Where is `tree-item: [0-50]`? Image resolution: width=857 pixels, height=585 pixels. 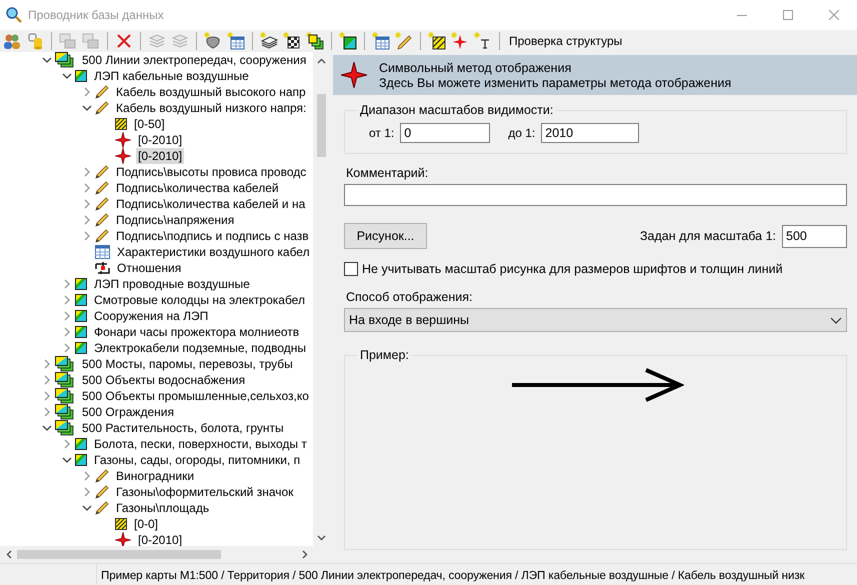
tree-item: [0-50] is located at coordinates (149, 124).